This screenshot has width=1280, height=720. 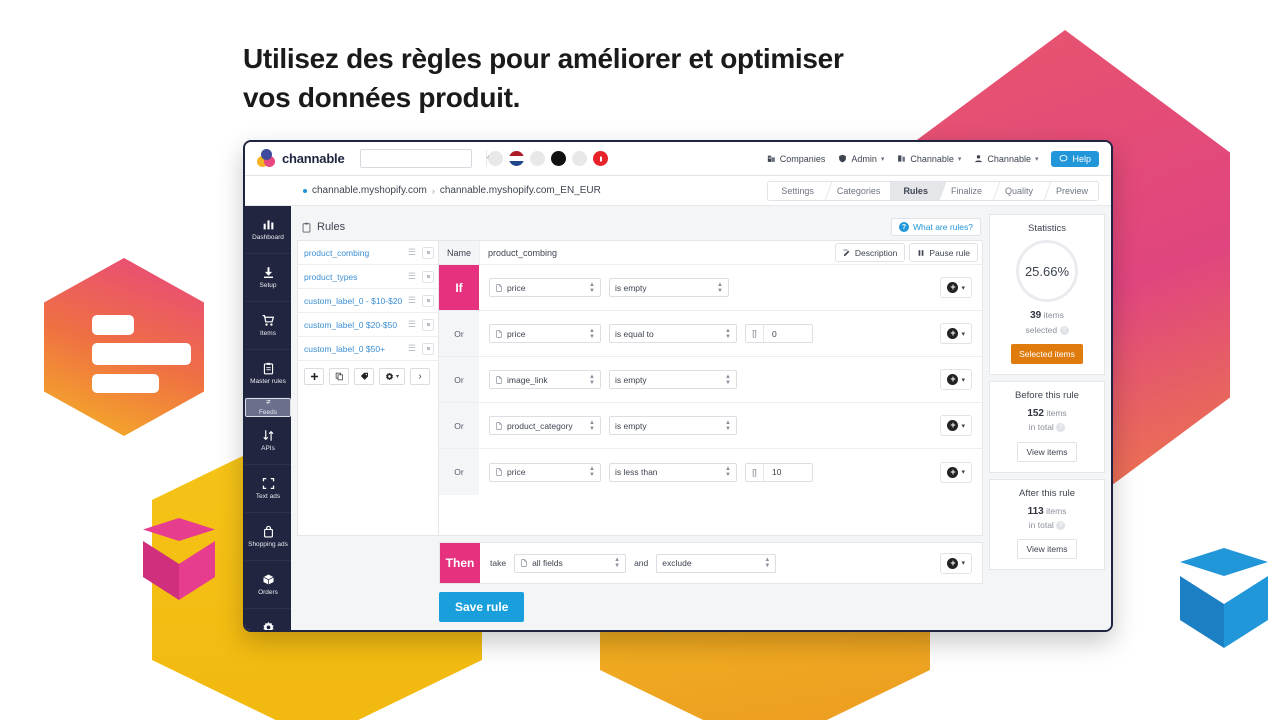 What do you see at coordinates (364, 376) in the screenshot?
I see `tag-rule-button` at bounding box center [364, 376].